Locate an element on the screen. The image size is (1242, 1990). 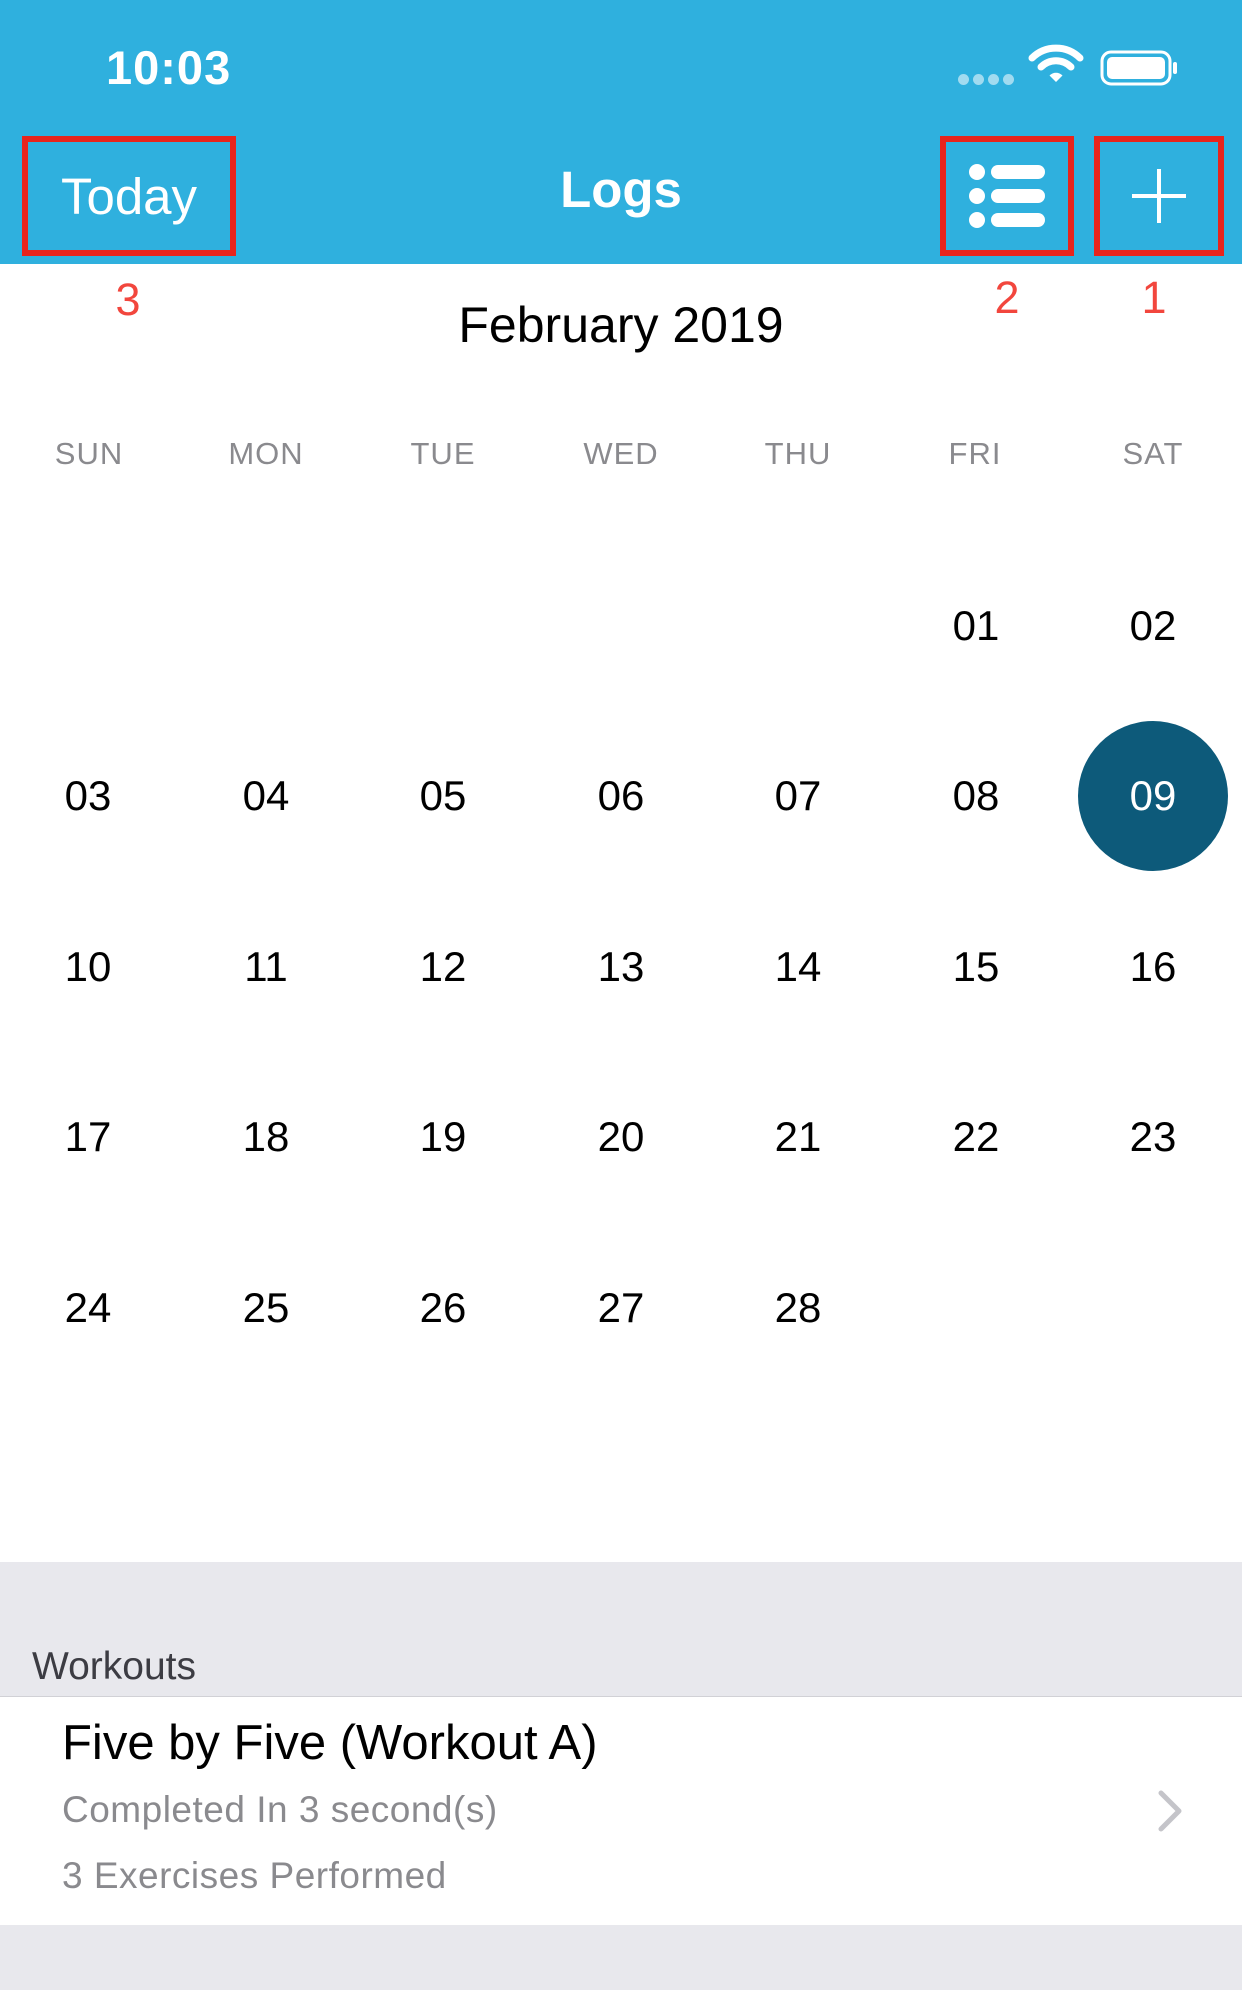
calendar-day: 23 is located at coordinates (1153, 1137).